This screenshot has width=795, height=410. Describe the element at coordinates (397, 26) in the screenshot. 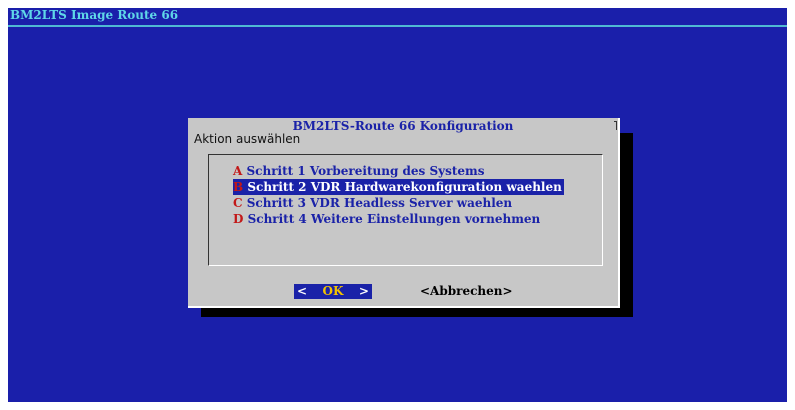

I see `back-title-underline` at that location.